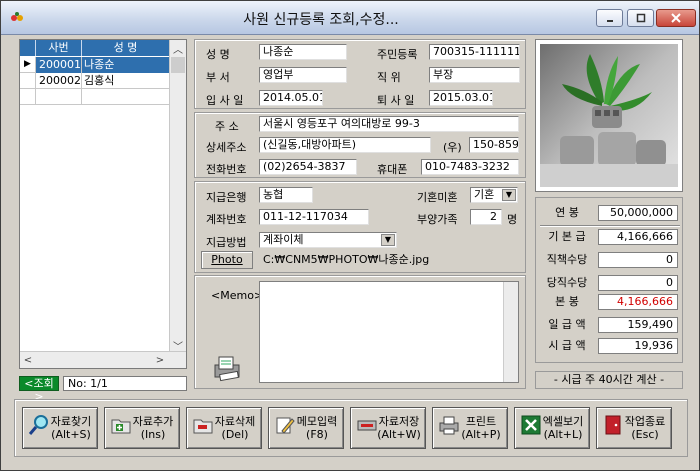 This screenshot has height=471, width=700. I want to click on delete-record-button: 자료삭제 (Del), so click(224, 428).